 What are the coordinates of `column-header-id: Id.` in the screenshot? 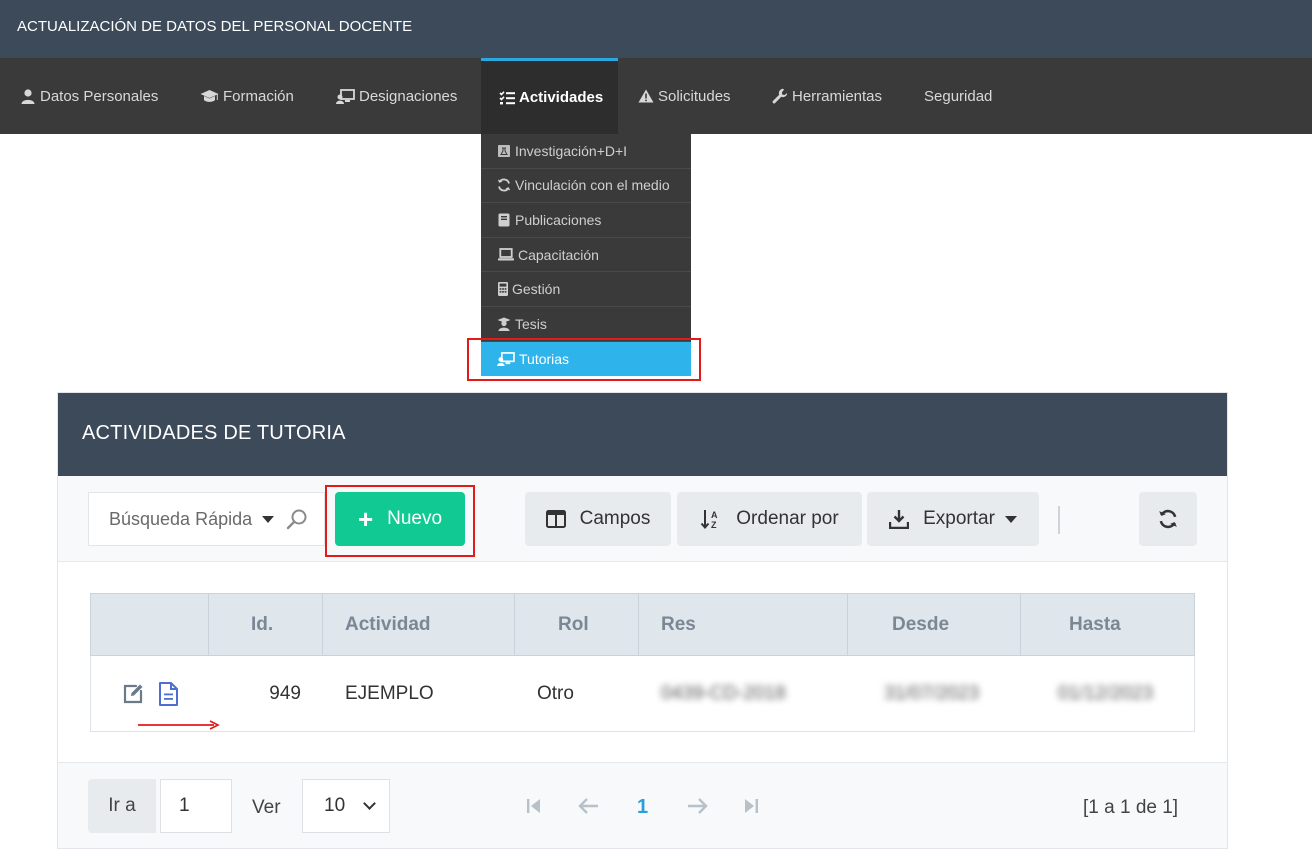 It's located at (266, 624).